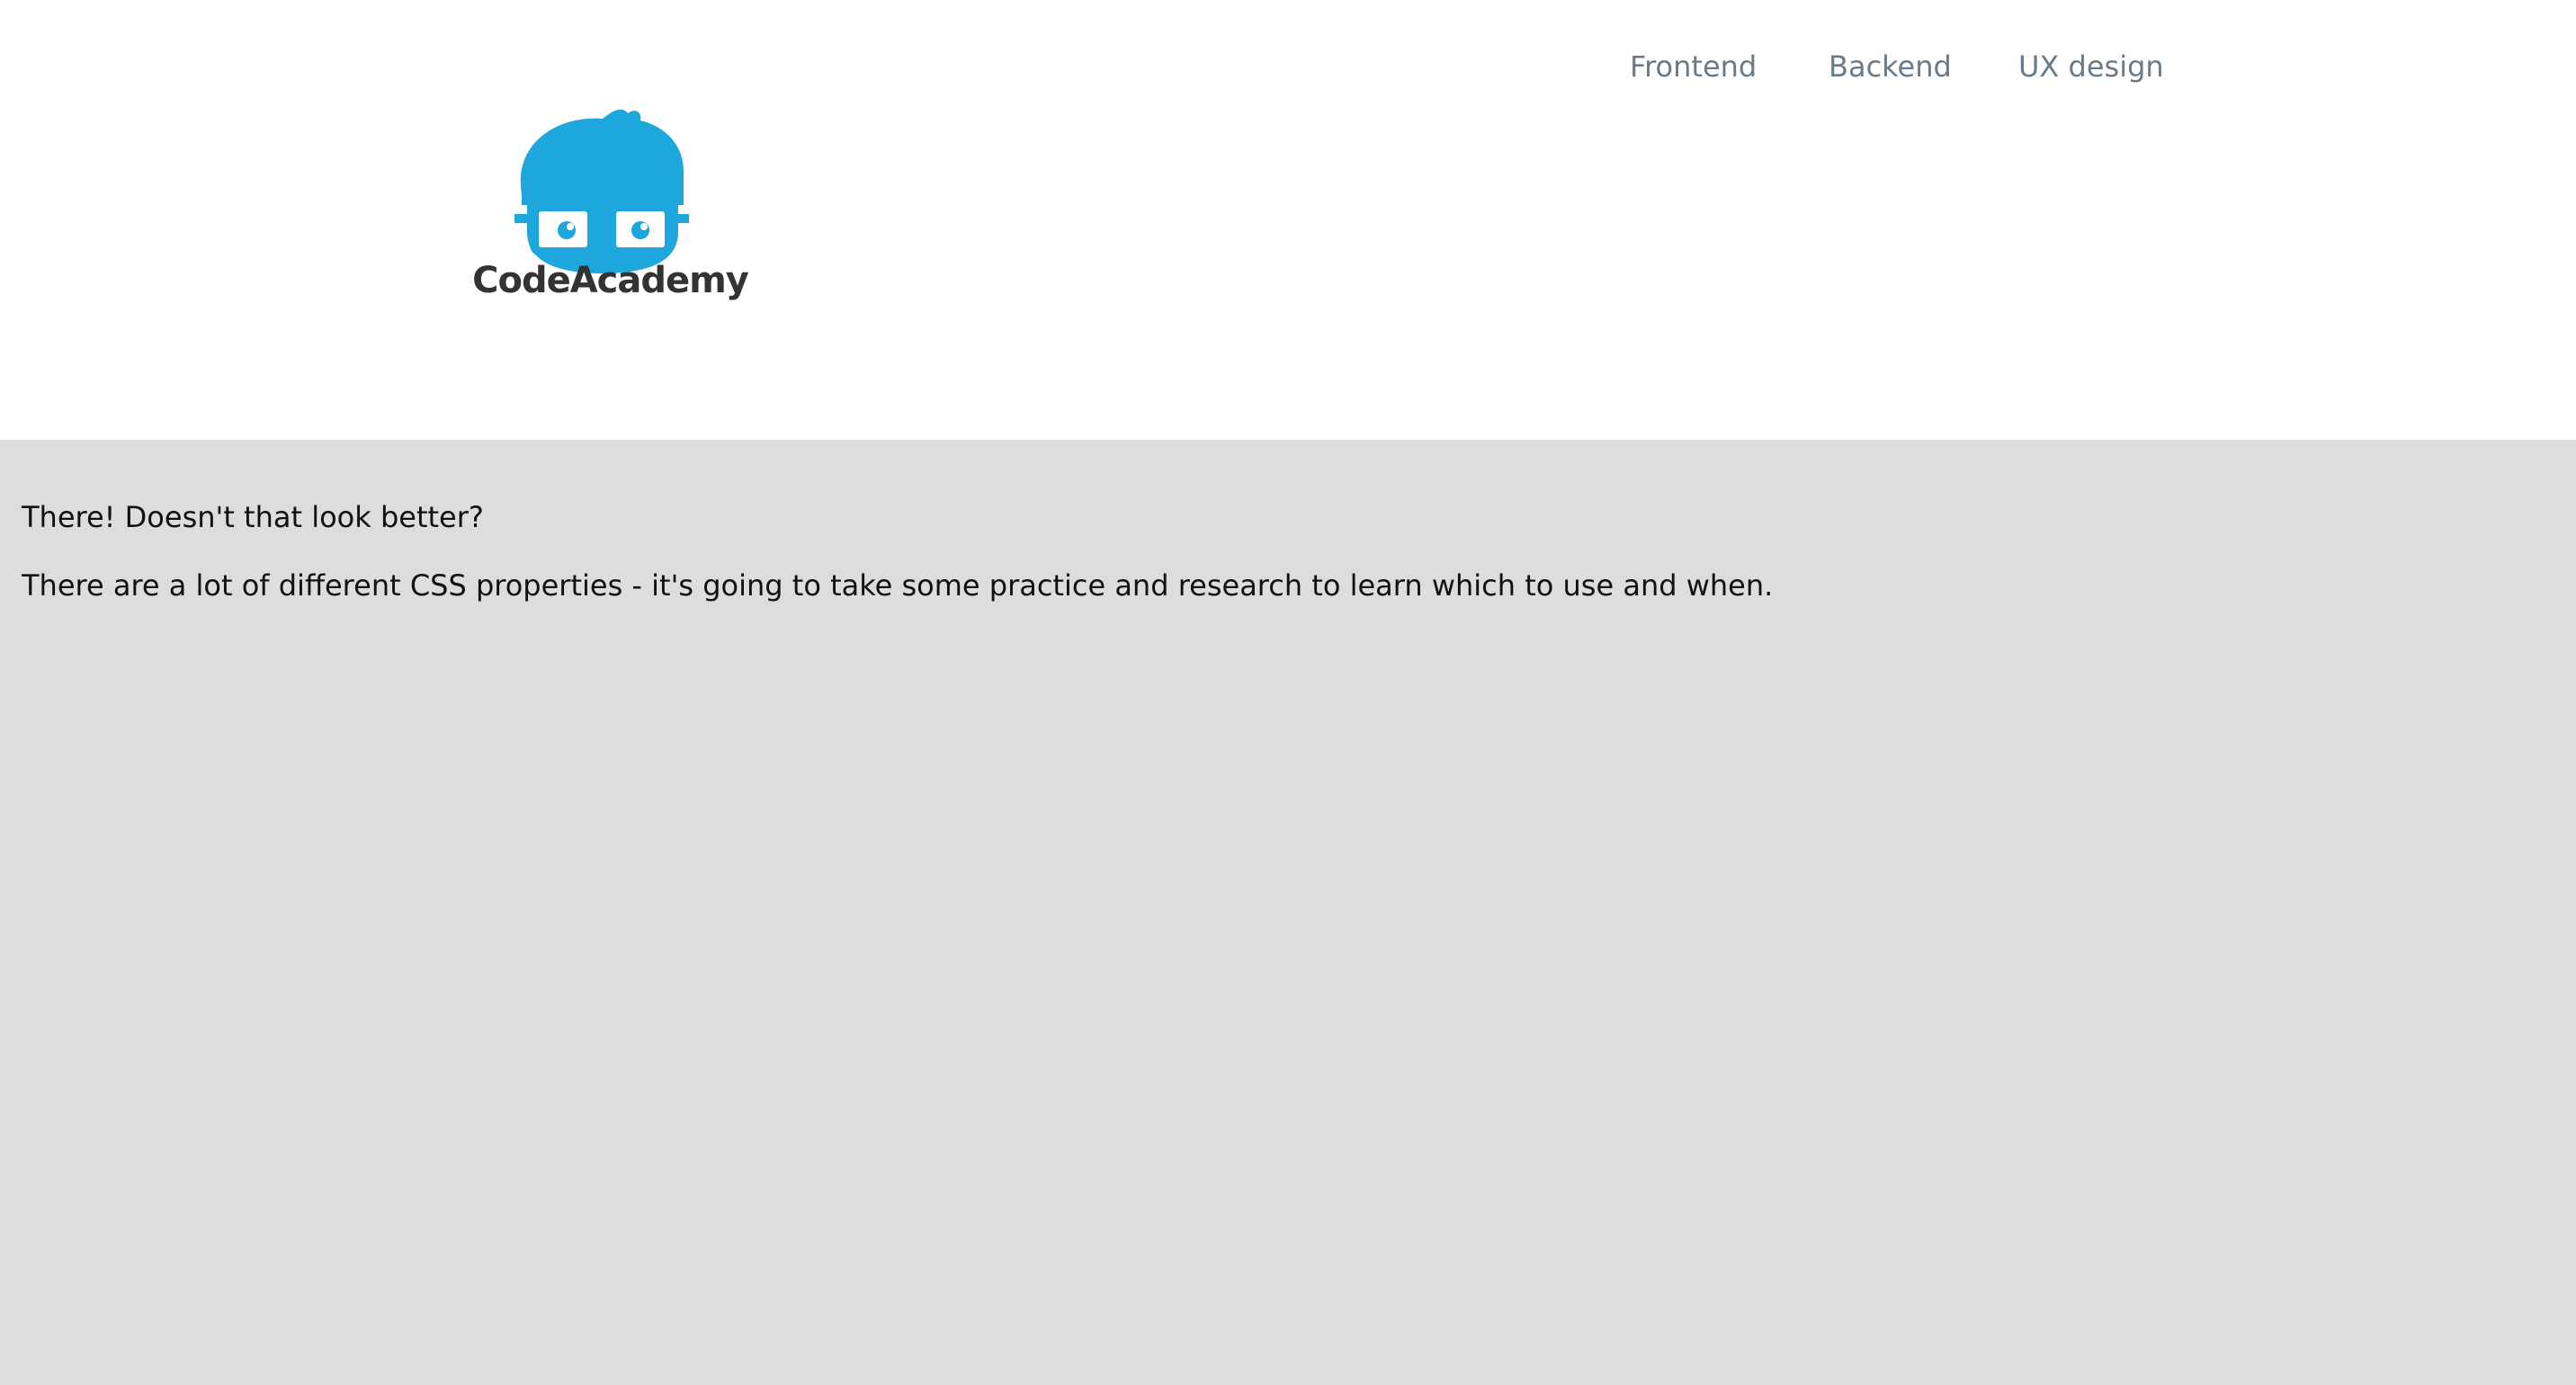 The width and height of the screenshot is (2576, 1385). What do you see at coordinates (1890, 66) in the screenshot?
I see `nav-link-backend: Backend` at bounding box center [1890, 66].